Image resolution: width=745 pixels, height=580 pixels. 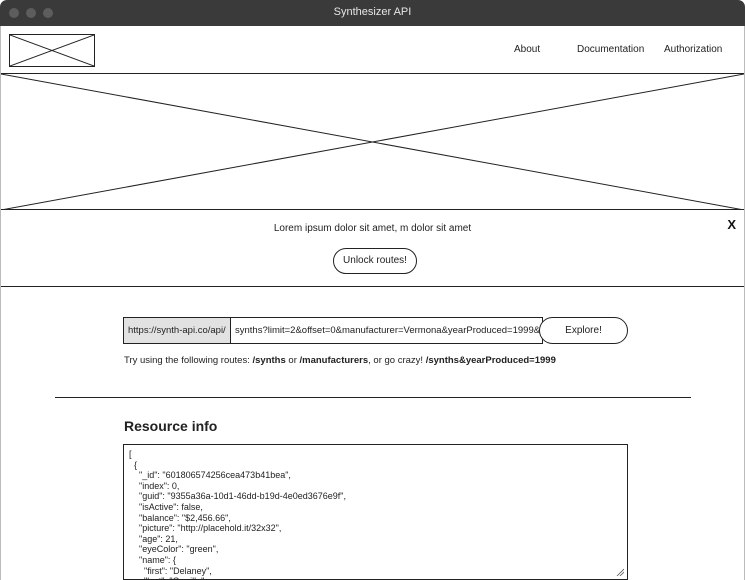 I want to click on route-input, so click(x=387, y=330).